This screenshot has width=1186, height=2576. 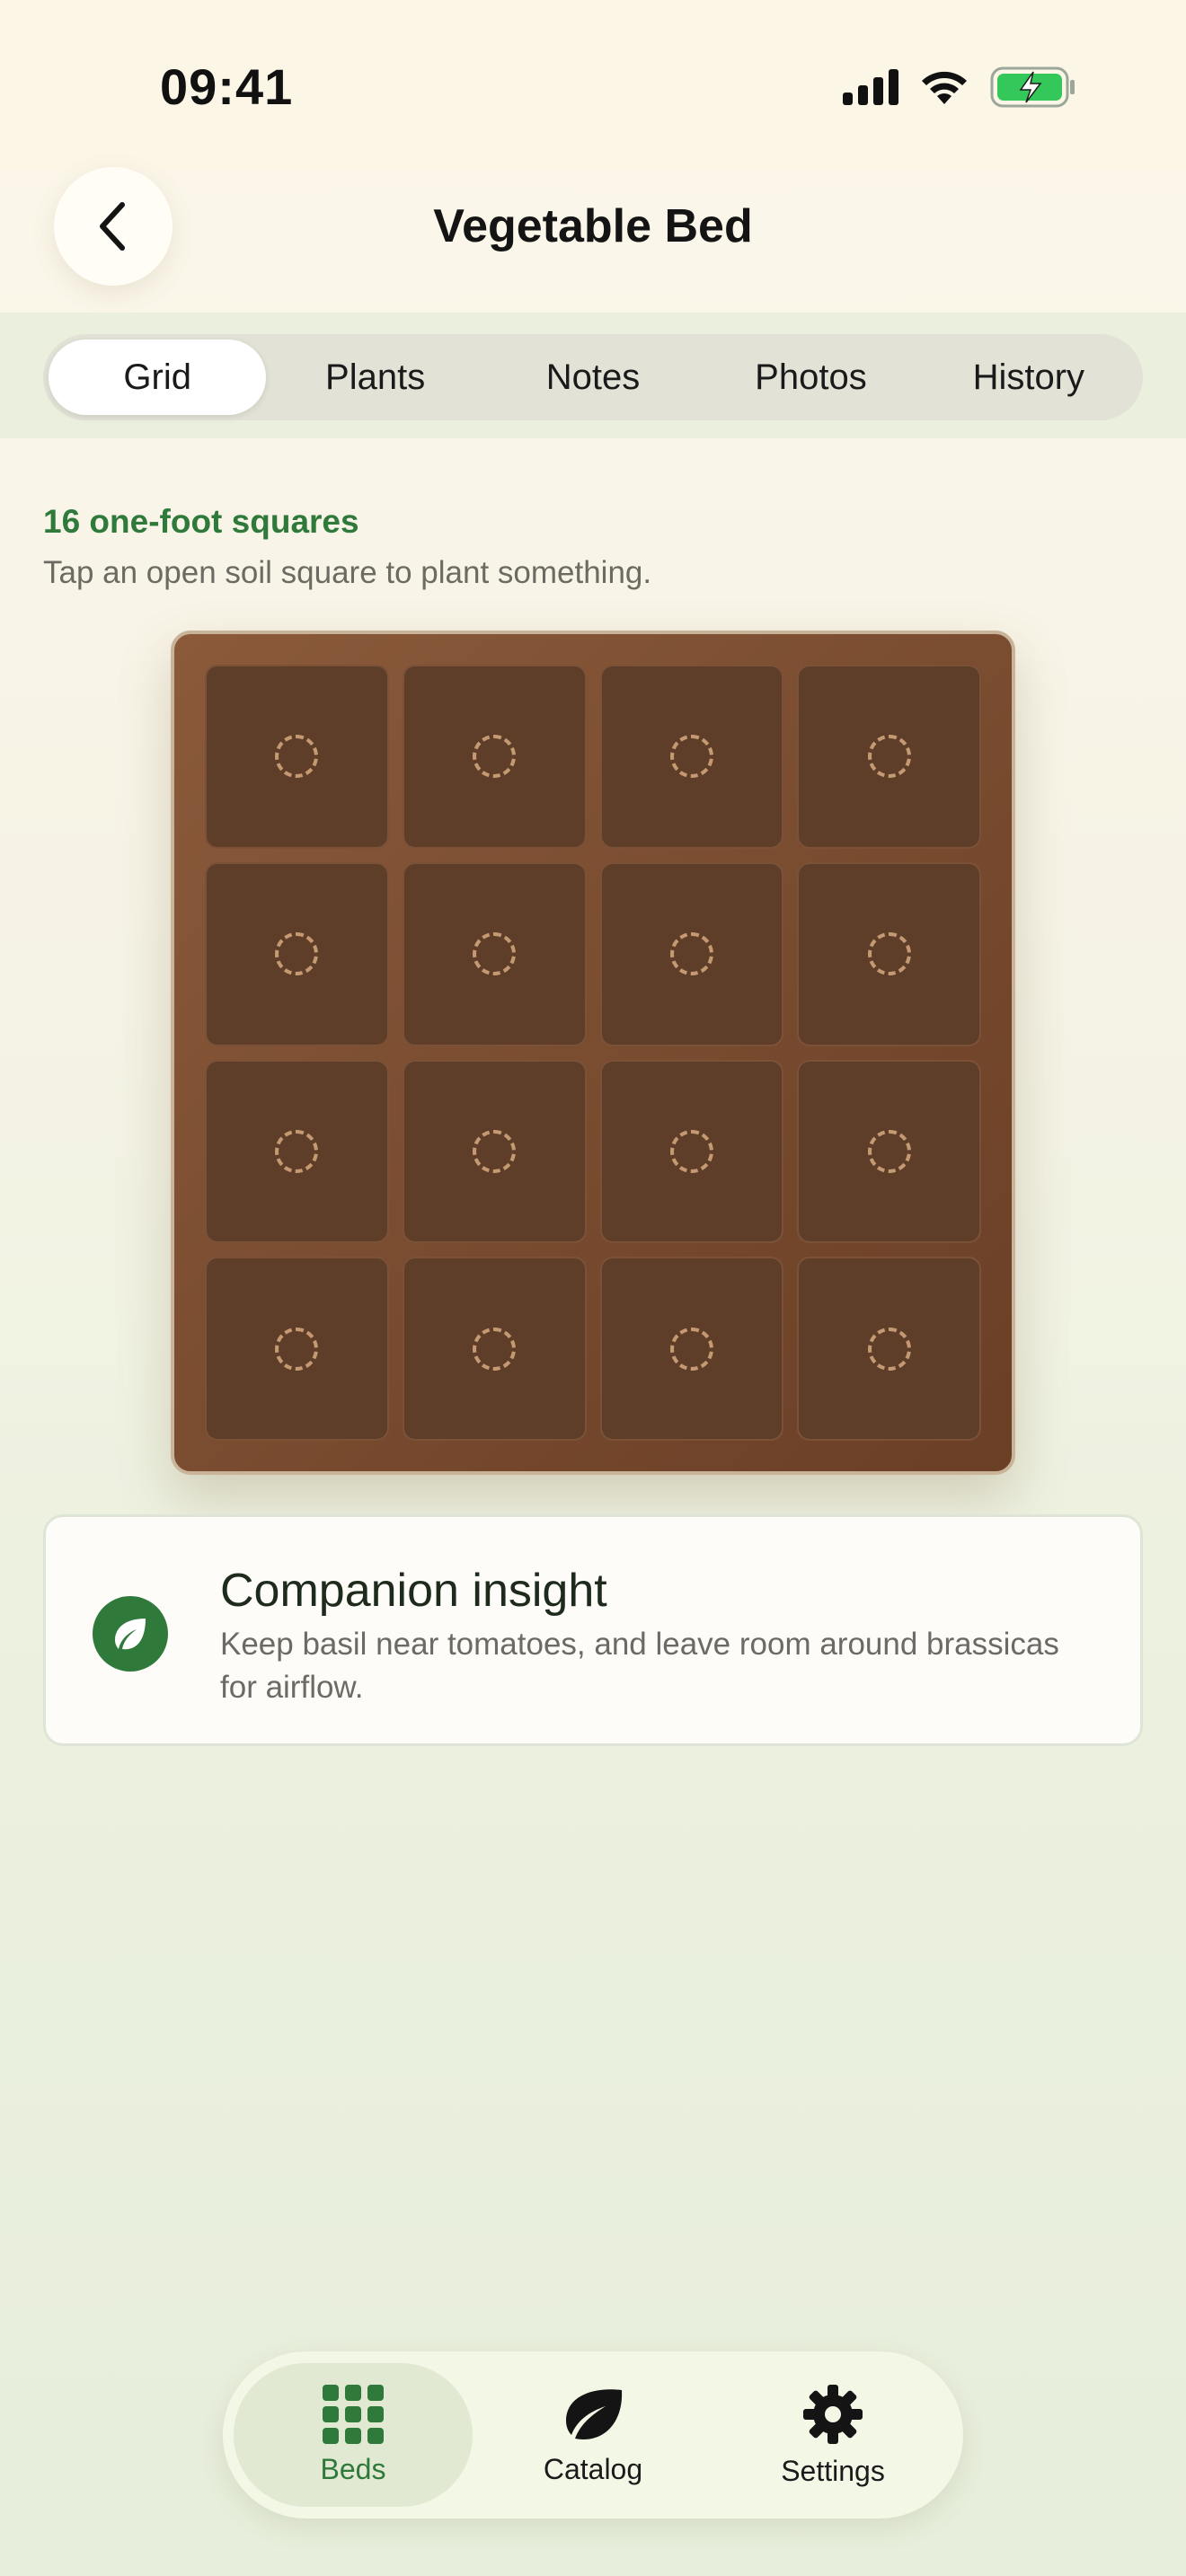 I want to click on page-title: Vegetable Bed, so click(x=593, y=226).